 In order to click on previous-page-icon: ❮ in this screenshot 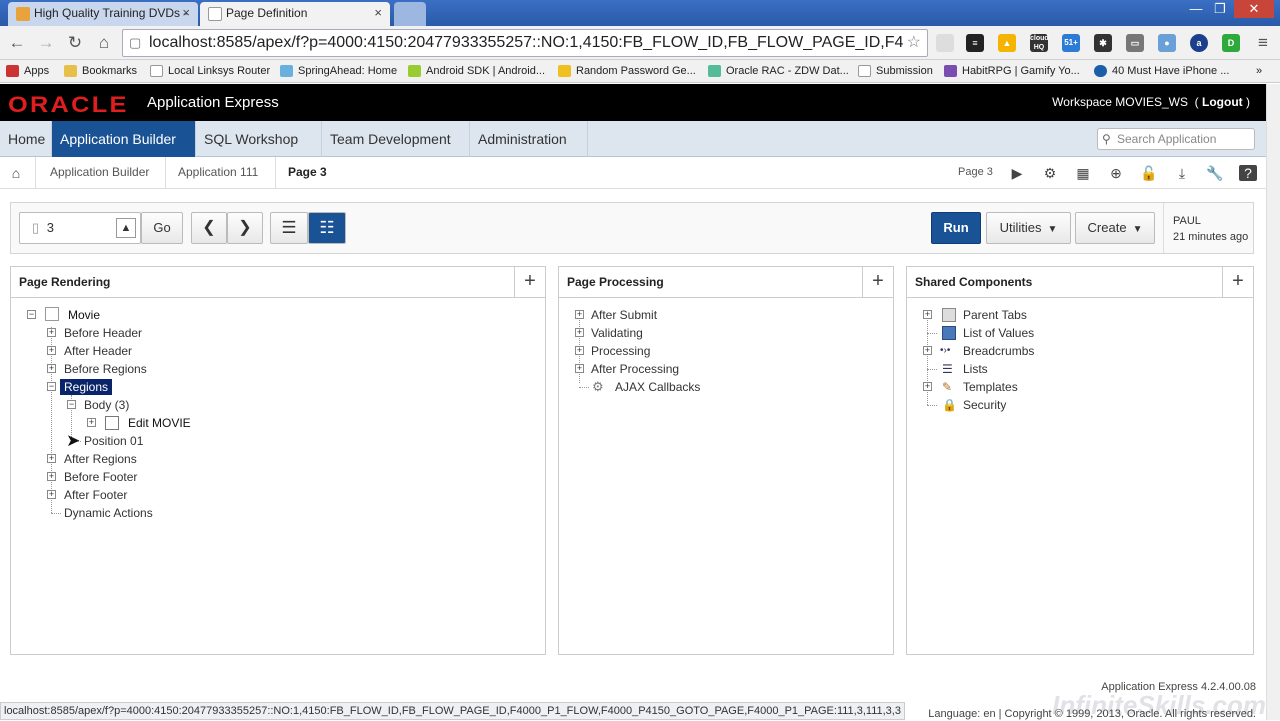, I will do `click(209, 228)`.